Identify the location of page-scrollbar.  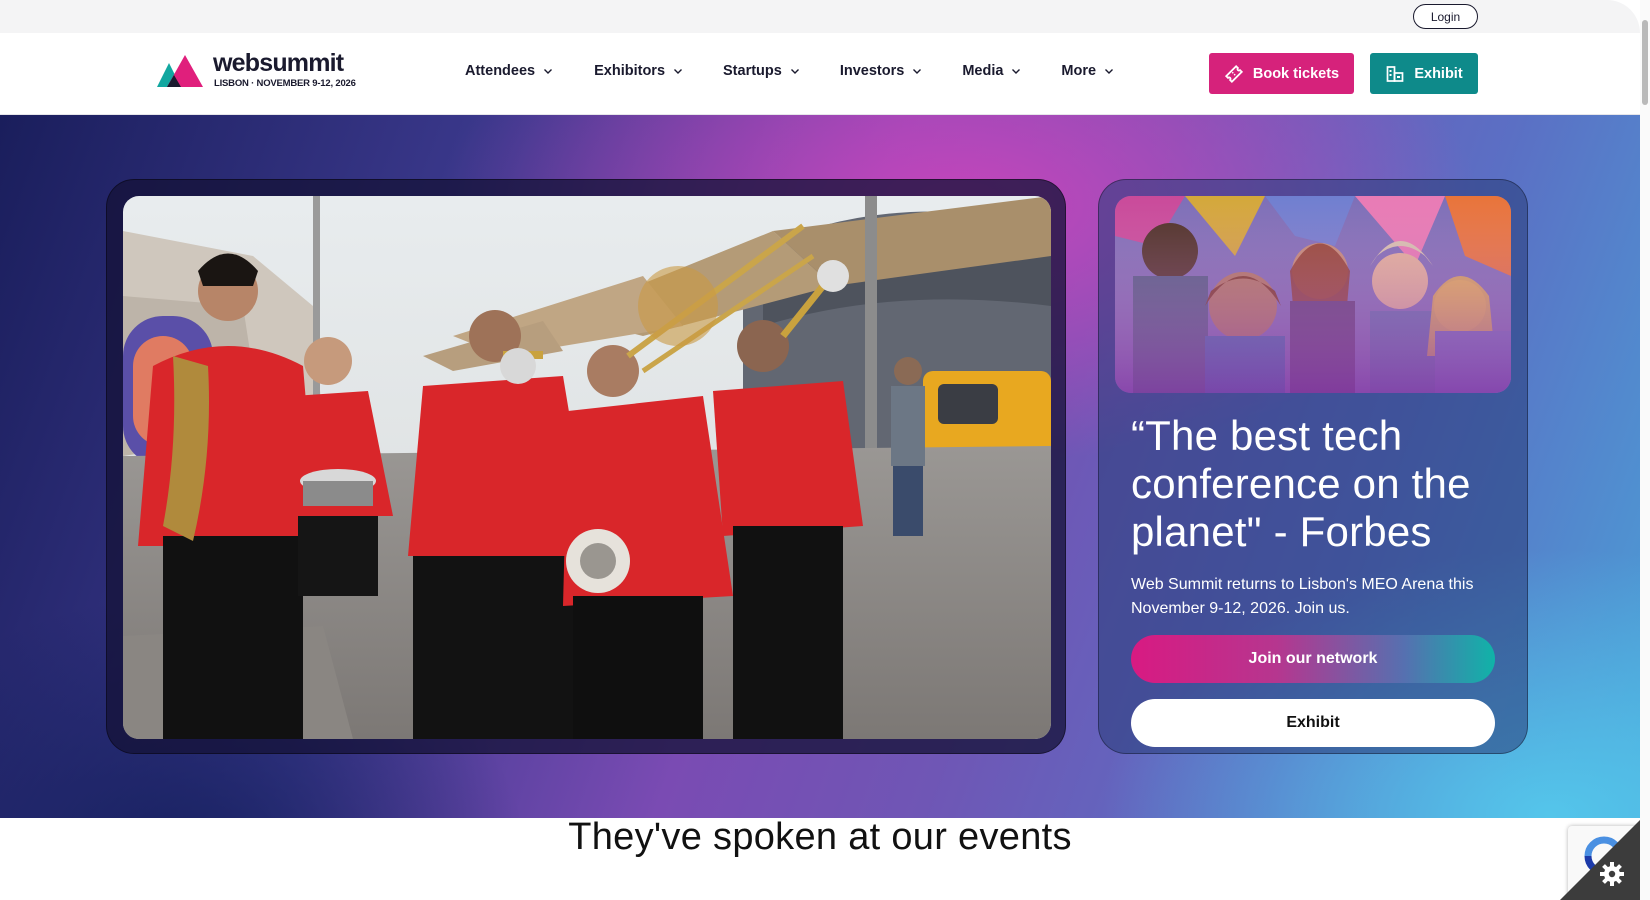
(1645, 450).